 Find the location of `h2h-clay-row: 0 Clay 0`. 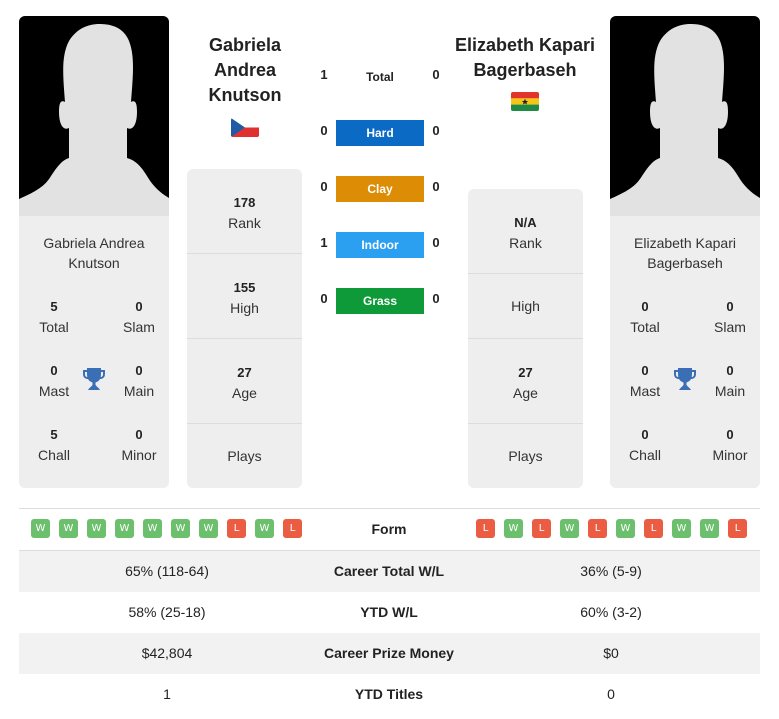

h2h-clay-row: 0 Clay 0 is located at coordinates (380, 189).